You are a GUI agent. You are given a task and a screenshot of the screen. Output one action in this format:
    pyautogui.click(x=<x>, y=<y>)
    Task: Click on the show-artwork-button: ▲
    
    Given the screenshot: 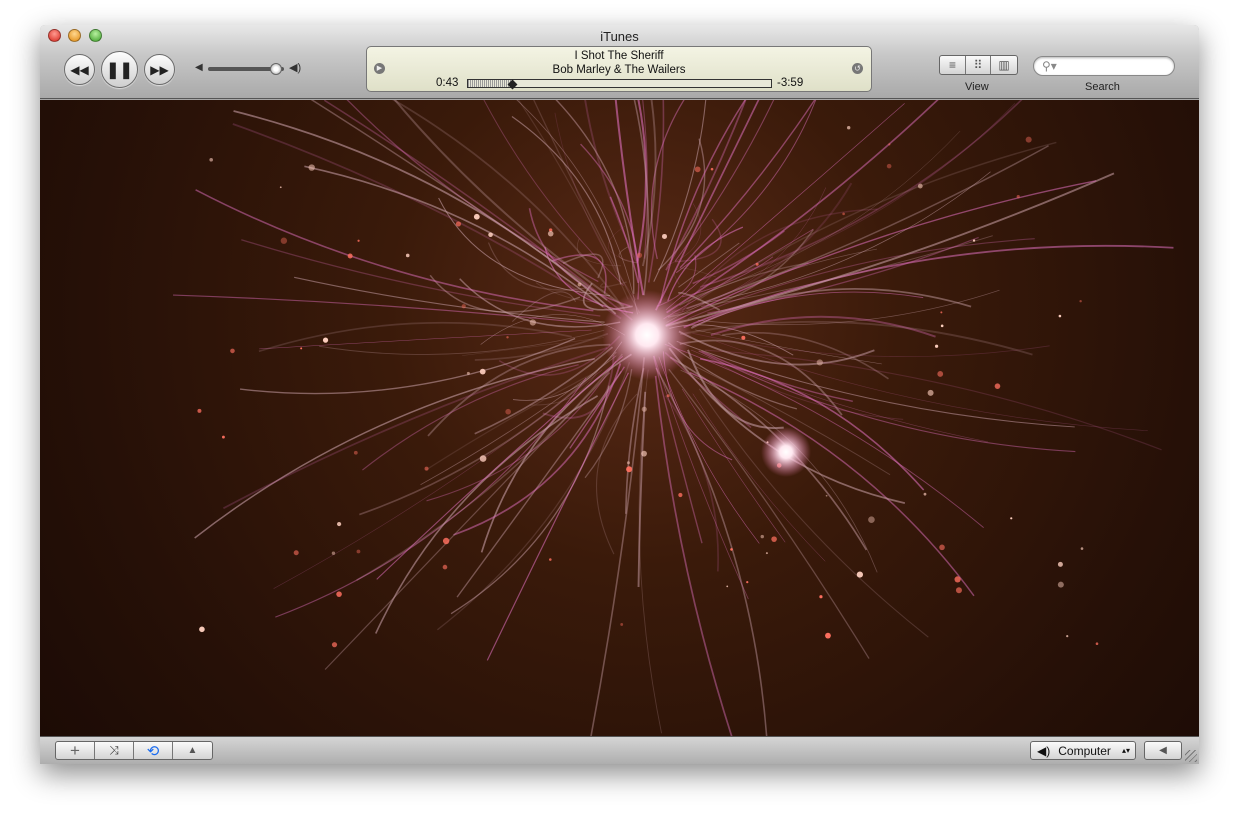 What is the action you would take?
    pyautogui.click(x=192, y=750)
    